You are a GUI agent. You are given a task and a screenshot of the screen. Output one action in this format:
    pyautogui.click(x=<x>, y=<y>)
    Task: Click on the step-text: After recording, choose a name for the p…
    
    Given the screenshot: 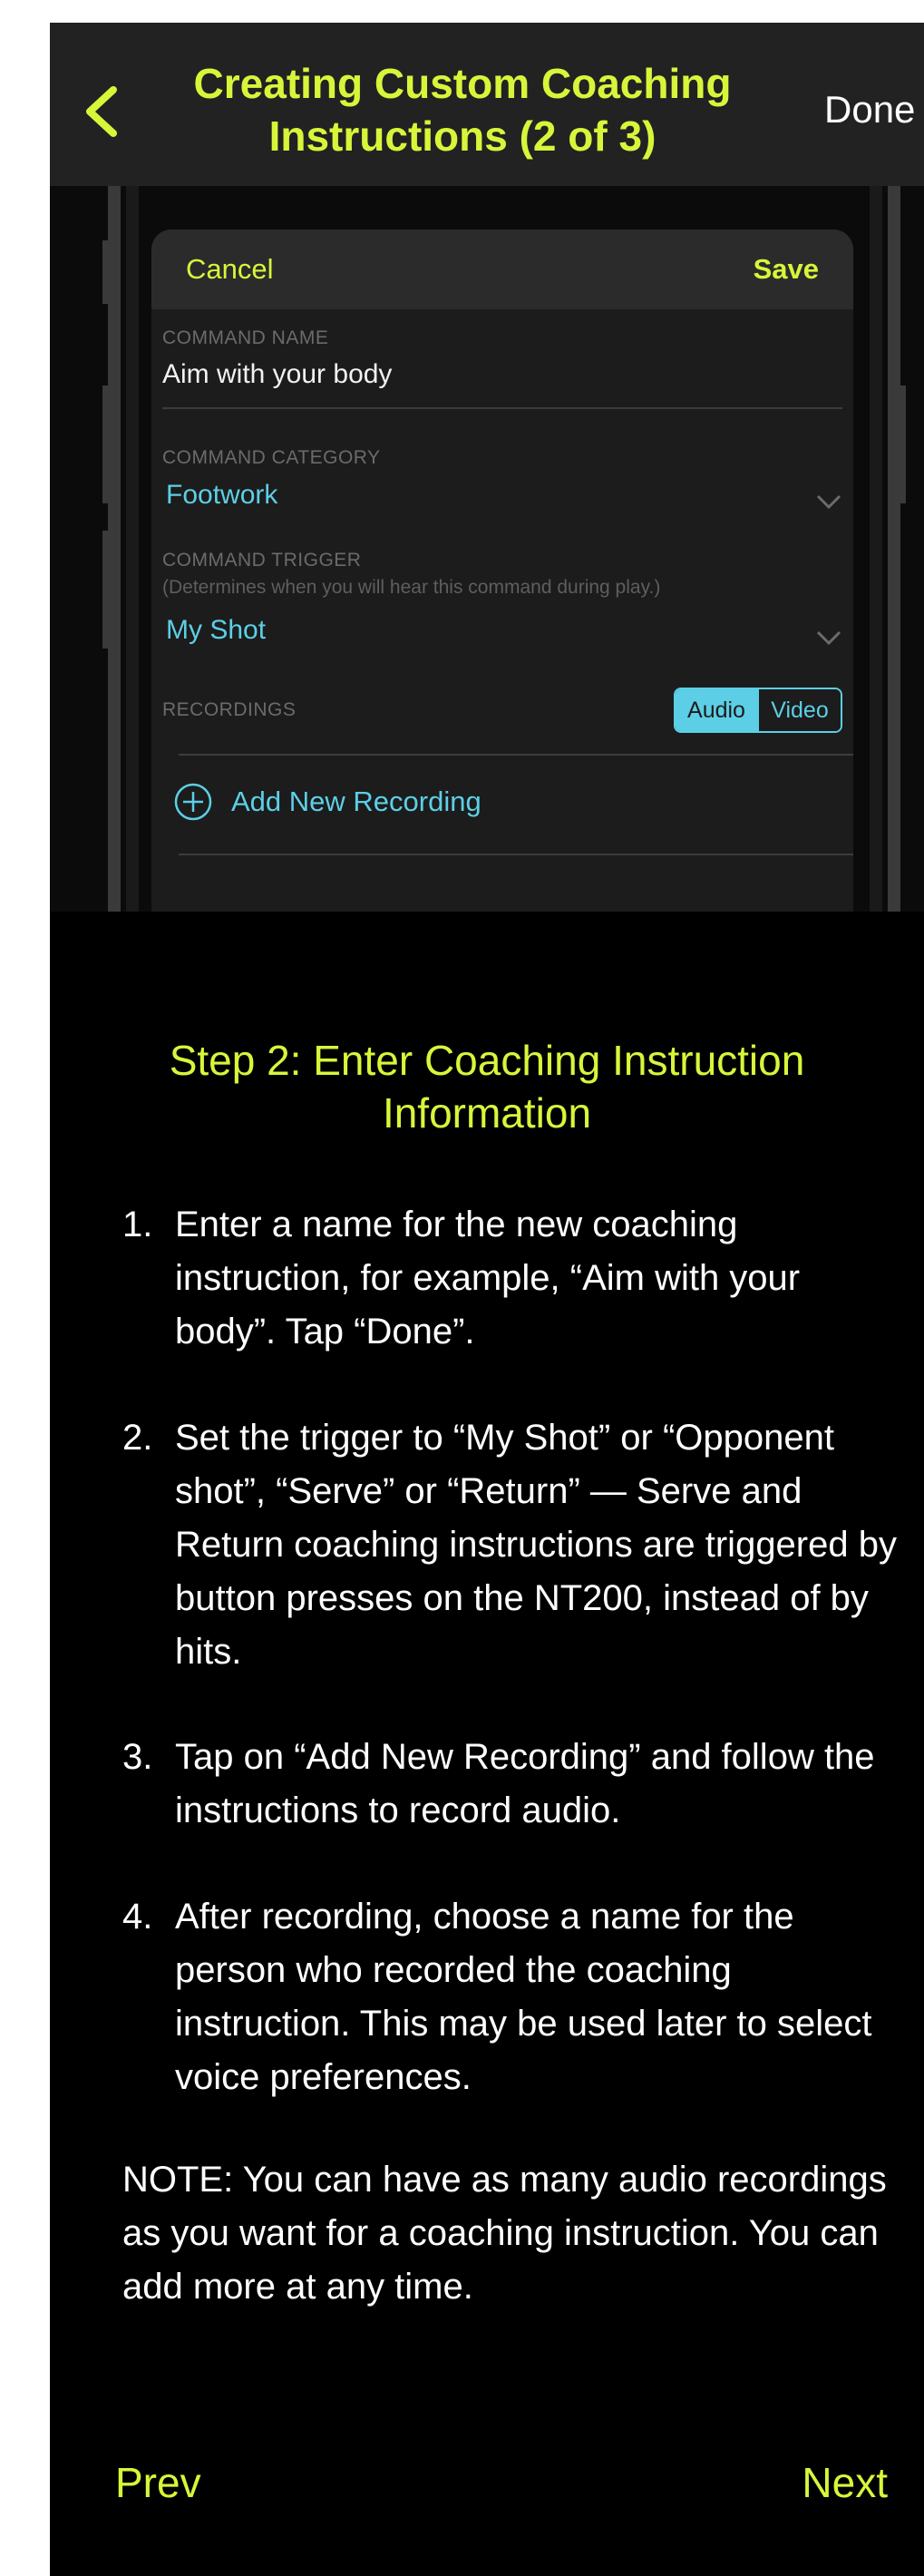 What is the action you would take?
    pyautogui.click(x=523, y=1997)
    